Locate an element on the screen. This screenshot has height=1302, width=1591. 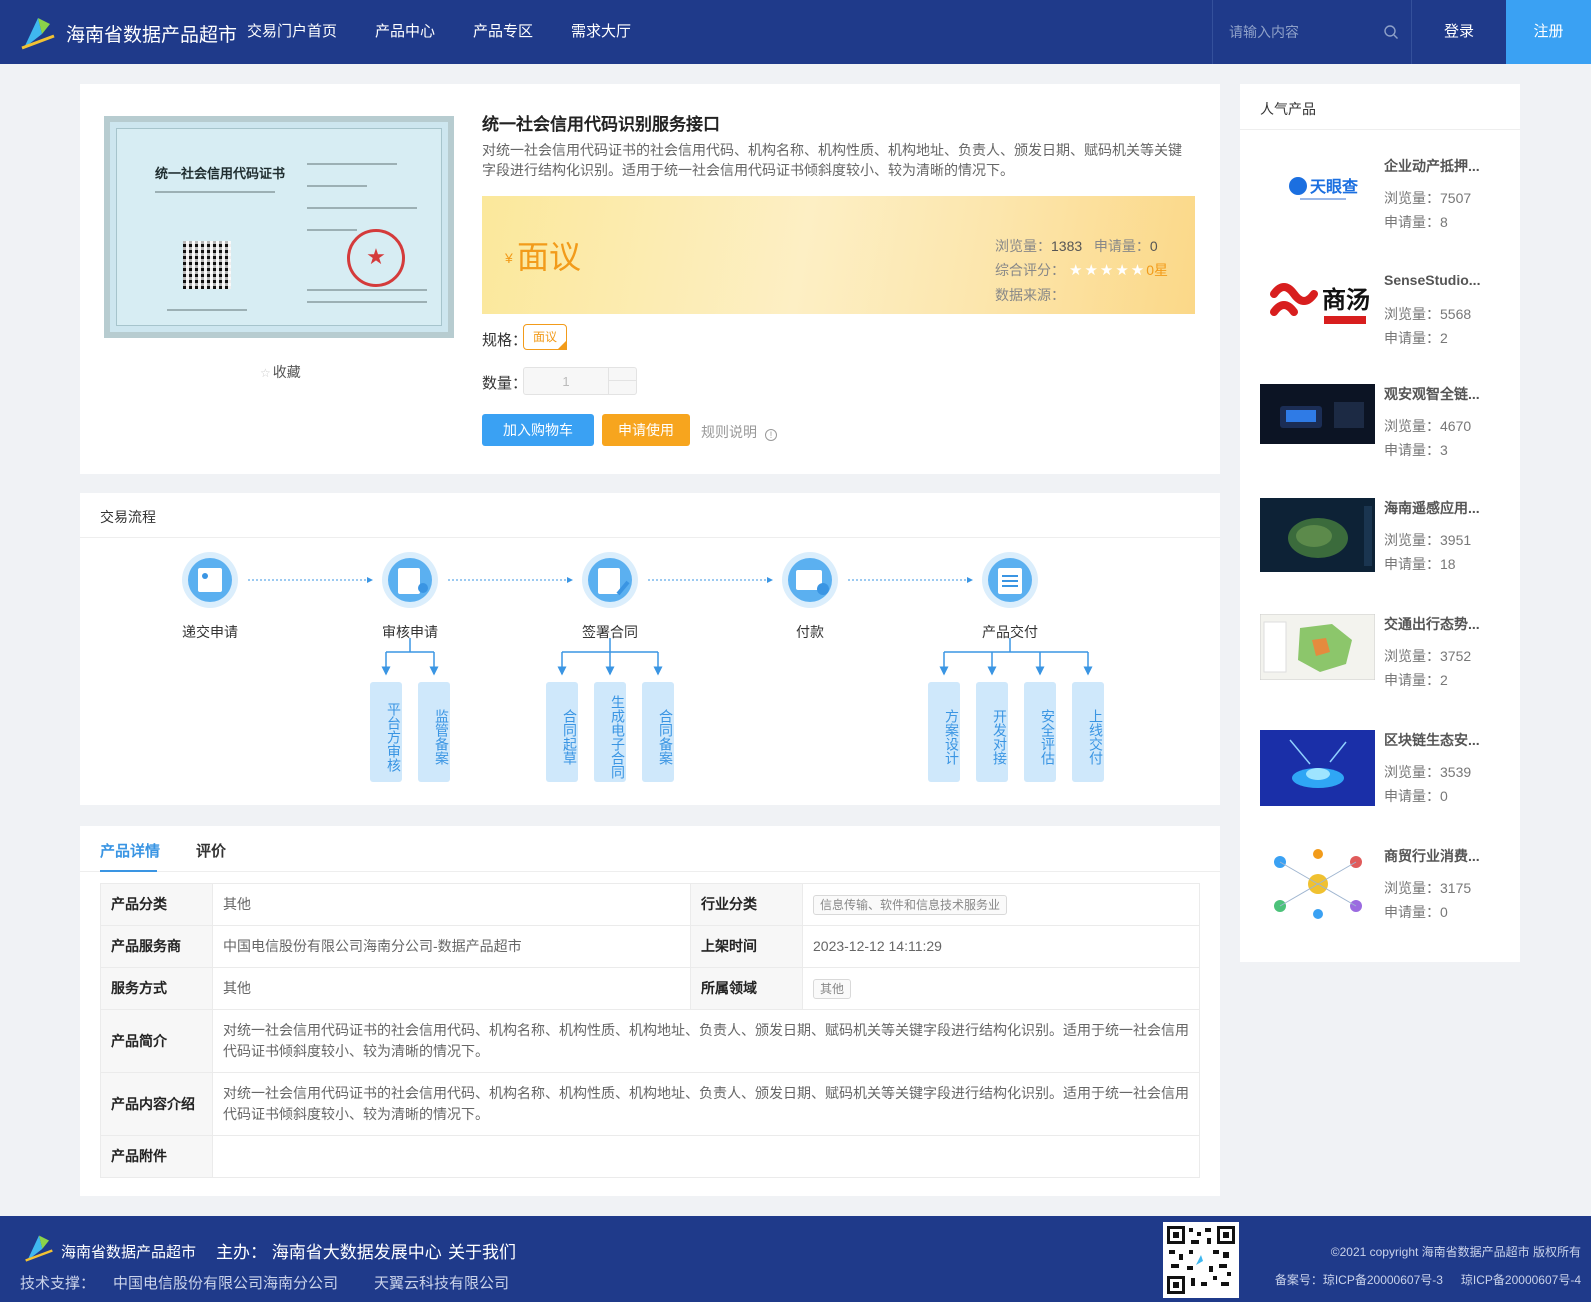
applies-value: 18 is located at coordinates (1448, 564).